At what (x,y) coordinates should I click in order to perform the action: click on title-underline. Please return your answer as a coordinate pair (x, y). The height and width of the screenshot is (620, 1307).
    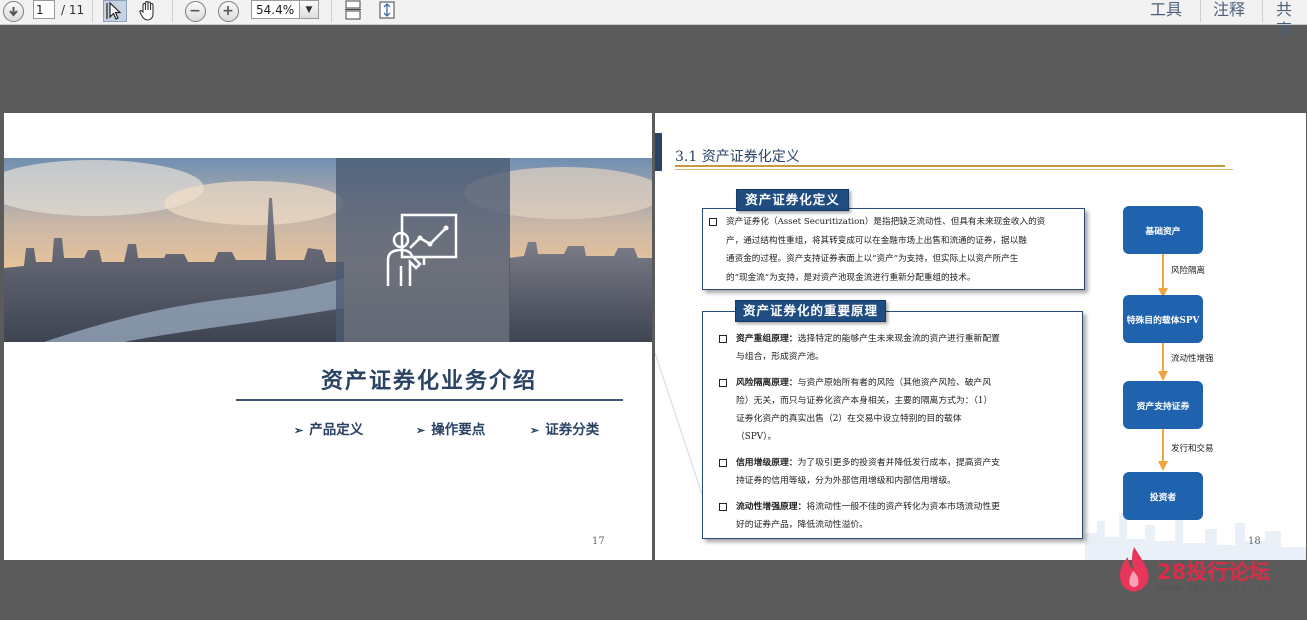
    Looking at the image, I should click on (429, 400).